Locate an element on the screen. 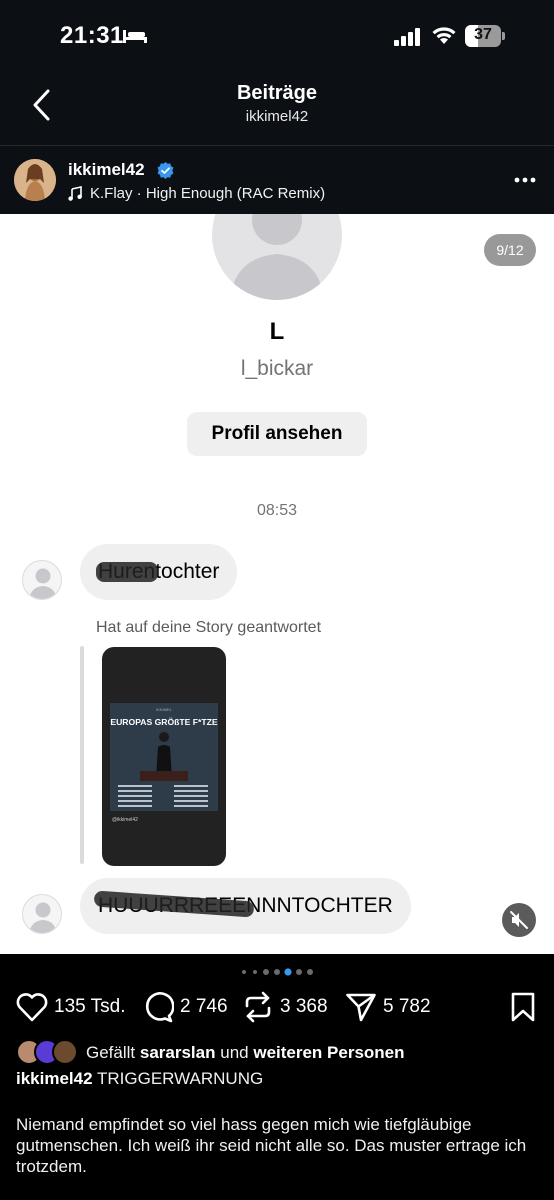 This screenshot has height=1200, width=554. cellular-signal-icon is located at coordinates (407, 37).